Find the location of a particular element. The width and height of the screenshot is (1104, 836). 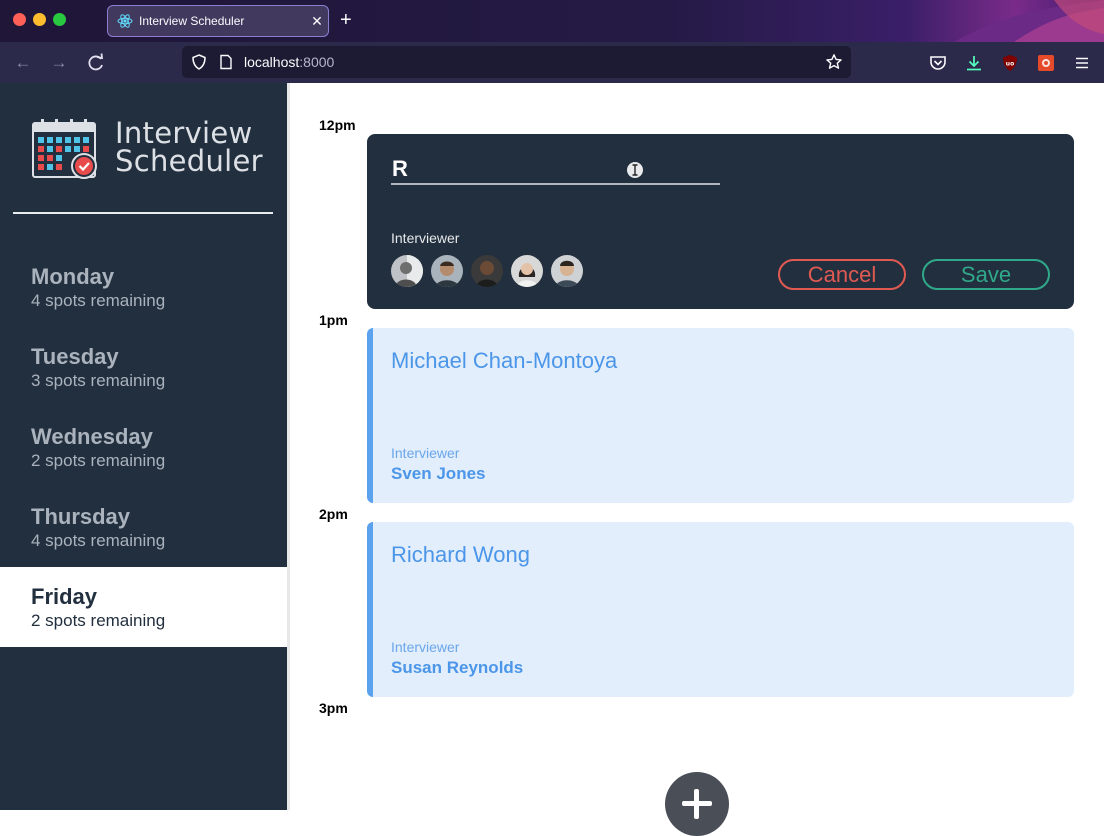

day-item-thursday: Thursday 4 spots remaining is located at coordinates (143, 527).